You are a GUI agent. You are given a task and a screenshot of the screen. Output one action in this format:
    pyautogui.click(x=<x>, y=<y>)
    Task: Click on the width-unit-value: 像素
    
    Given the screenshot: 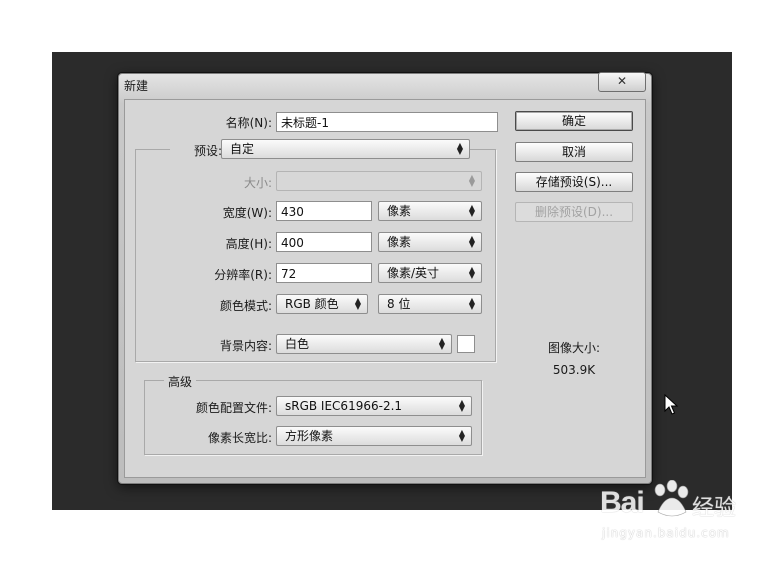 What is the action you would take?
    pyautogui.click(x=399, y=211)
    